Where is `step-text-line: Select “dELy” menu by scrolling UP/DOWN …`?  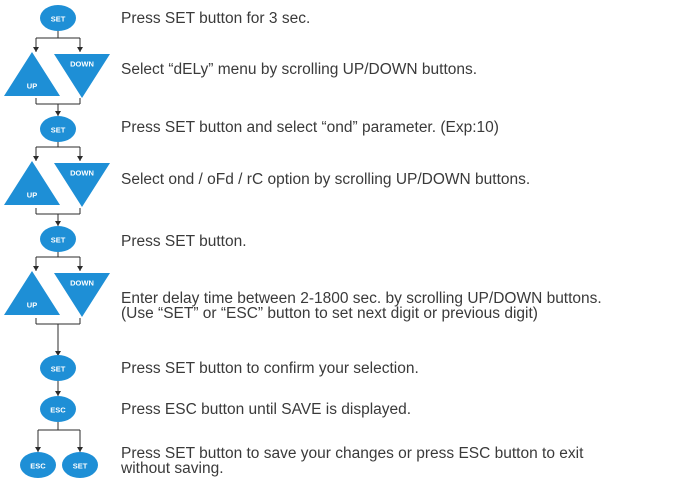
step-text-line: Select “dELy” menu by scrolling UP/DOWN … is located at coordinates (299, 69).